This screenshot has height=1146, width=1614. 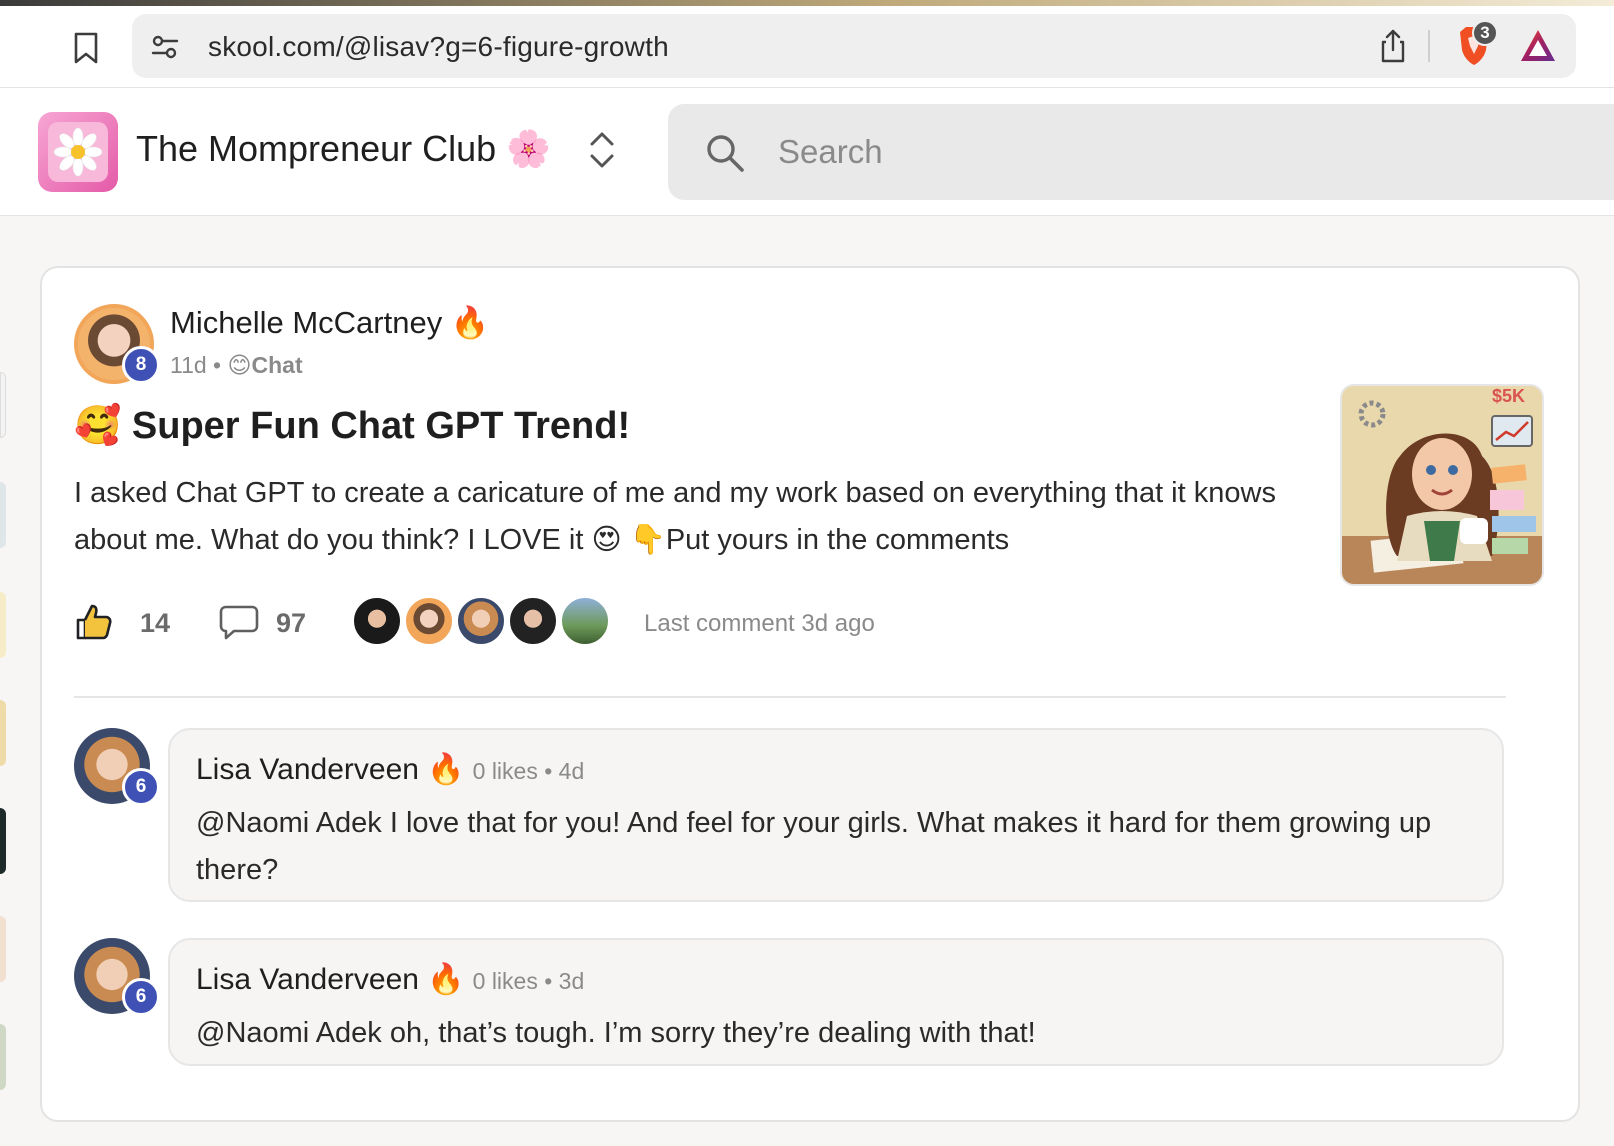 What do you see at coordinates (1485, 33) in the screenshot?
I see `brave-shields-count: 3` at bounding box center [1485, 33].